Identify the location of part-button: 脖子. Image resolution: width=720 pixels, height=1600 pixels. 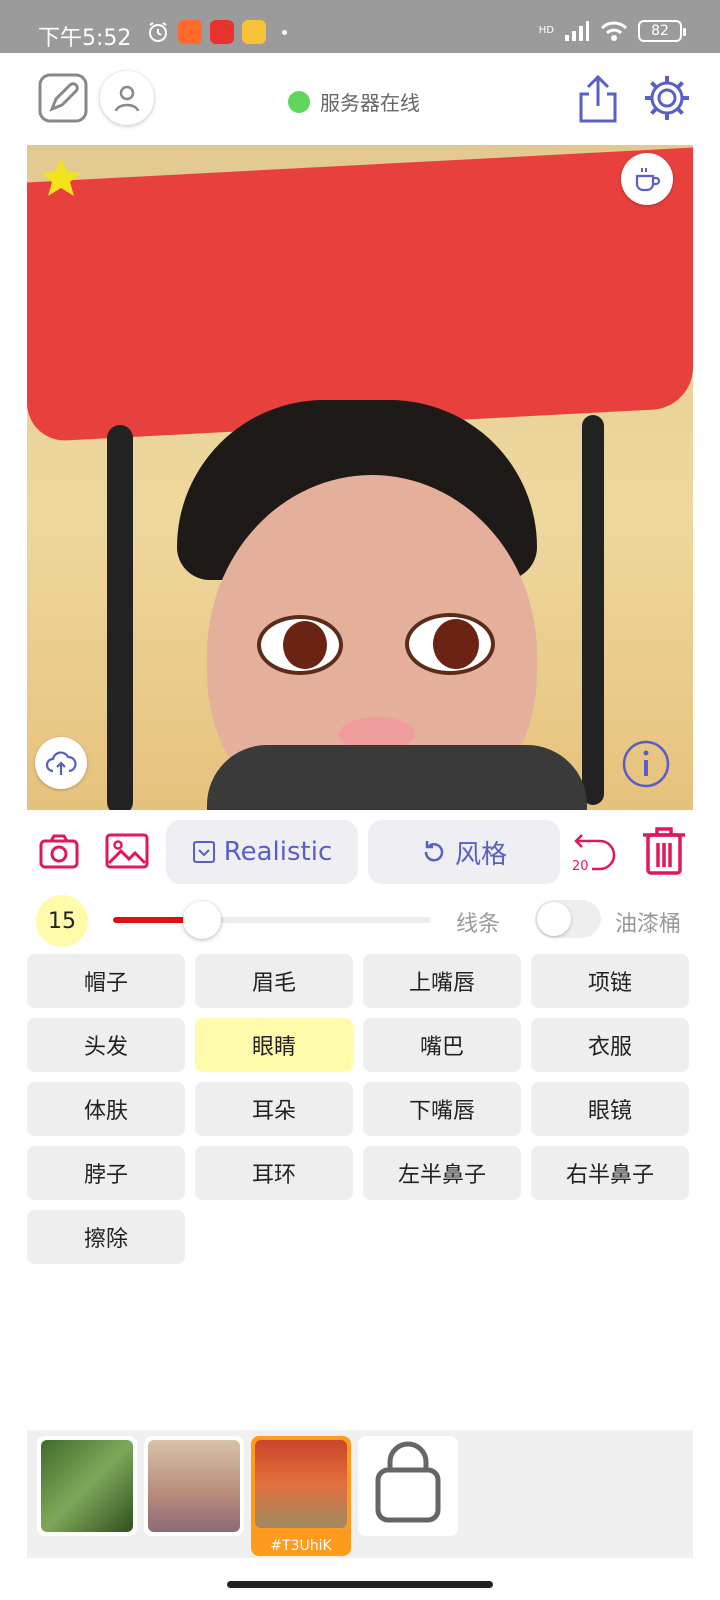
(106, 1173).